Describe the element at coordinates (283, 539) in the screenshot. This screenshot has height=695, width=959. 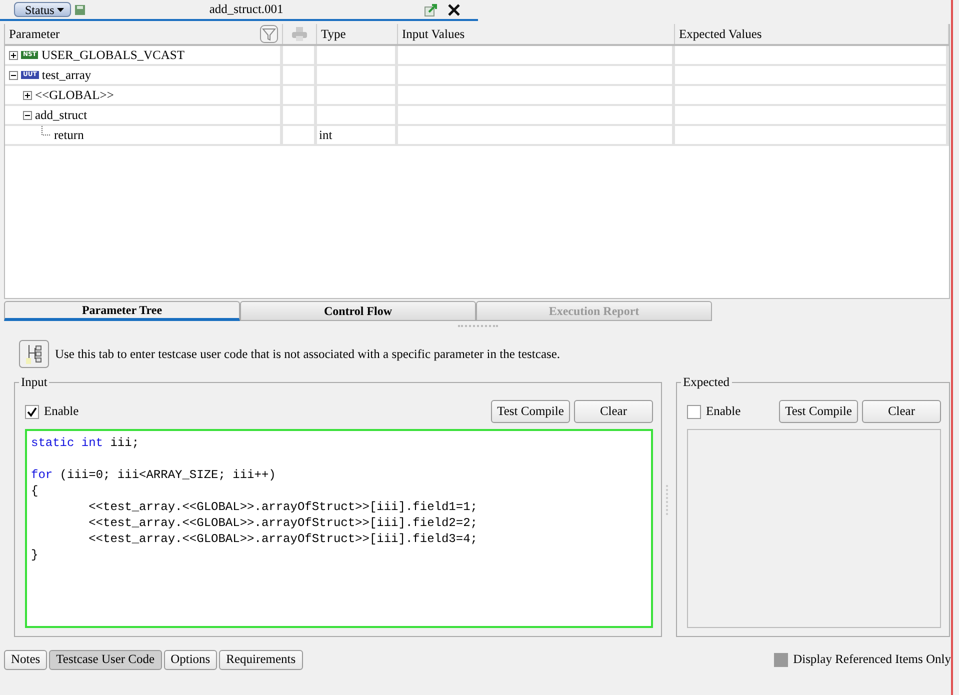
I see `code-text: <<test_array.<<GLOBAL>>.arrayOfStruct>>[iii].field3=4;` at that location.